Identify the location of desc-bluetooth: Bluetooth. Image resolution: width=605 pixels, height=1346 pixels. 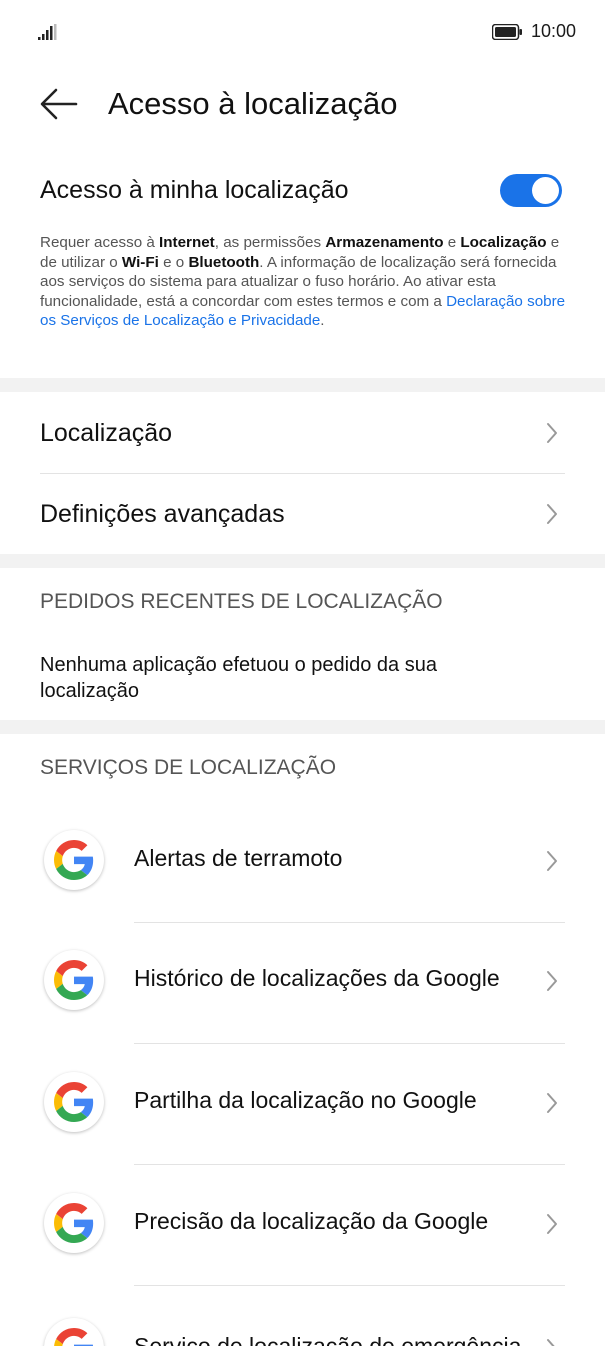
(224, 262).